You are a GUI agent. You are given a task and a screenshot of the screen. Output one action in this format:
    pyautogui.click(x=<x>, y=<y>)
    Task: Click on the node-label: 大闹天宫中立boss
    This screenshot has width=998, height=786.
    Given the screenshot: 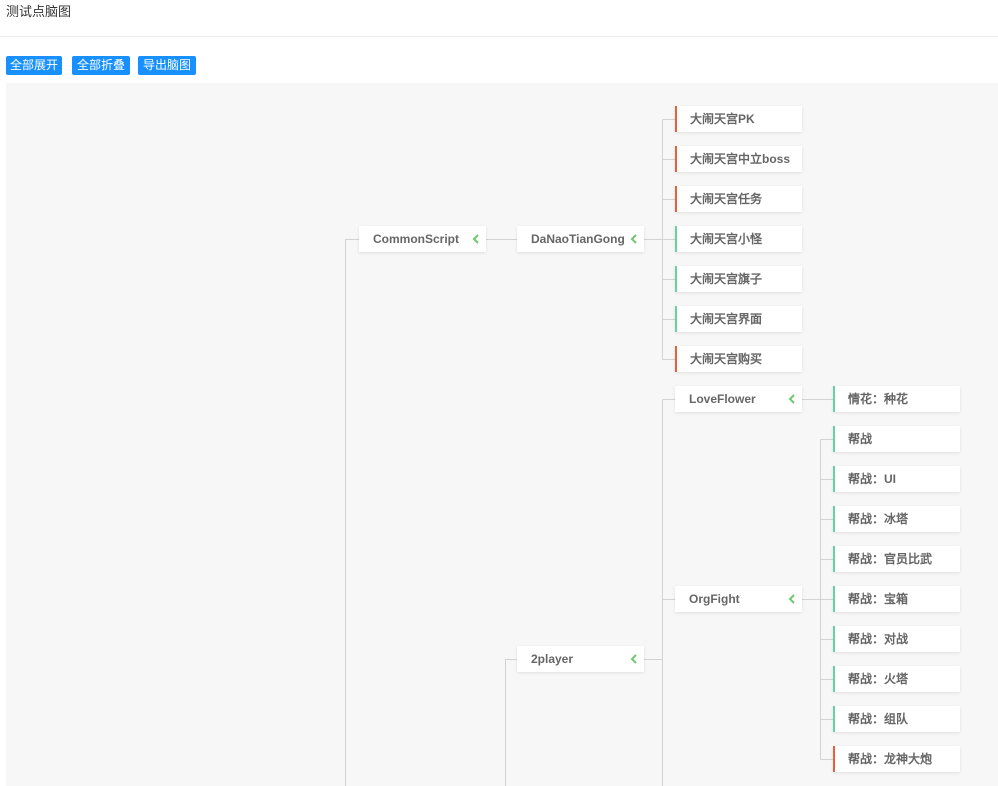 What is the action you would take?
    pyautogui.click(x=740, y=159)
    